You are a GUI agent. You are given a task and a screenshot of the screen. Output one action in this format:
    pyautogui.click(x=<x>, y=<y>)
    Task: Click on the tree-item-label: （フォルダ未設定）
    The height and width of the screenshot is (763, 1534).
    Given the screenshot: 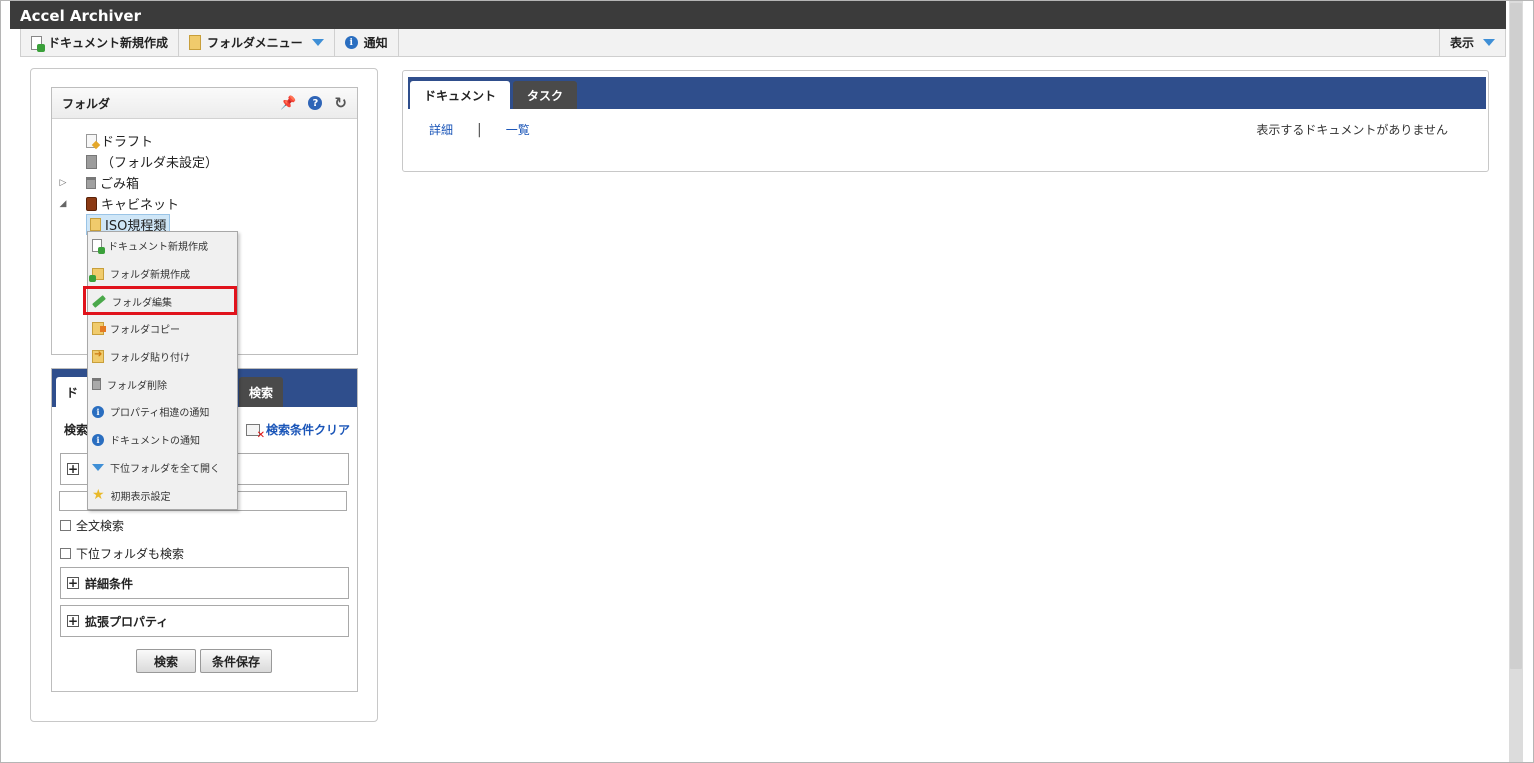 What is the action you would take?
    pyautogui.click(x=160, y=163)
    